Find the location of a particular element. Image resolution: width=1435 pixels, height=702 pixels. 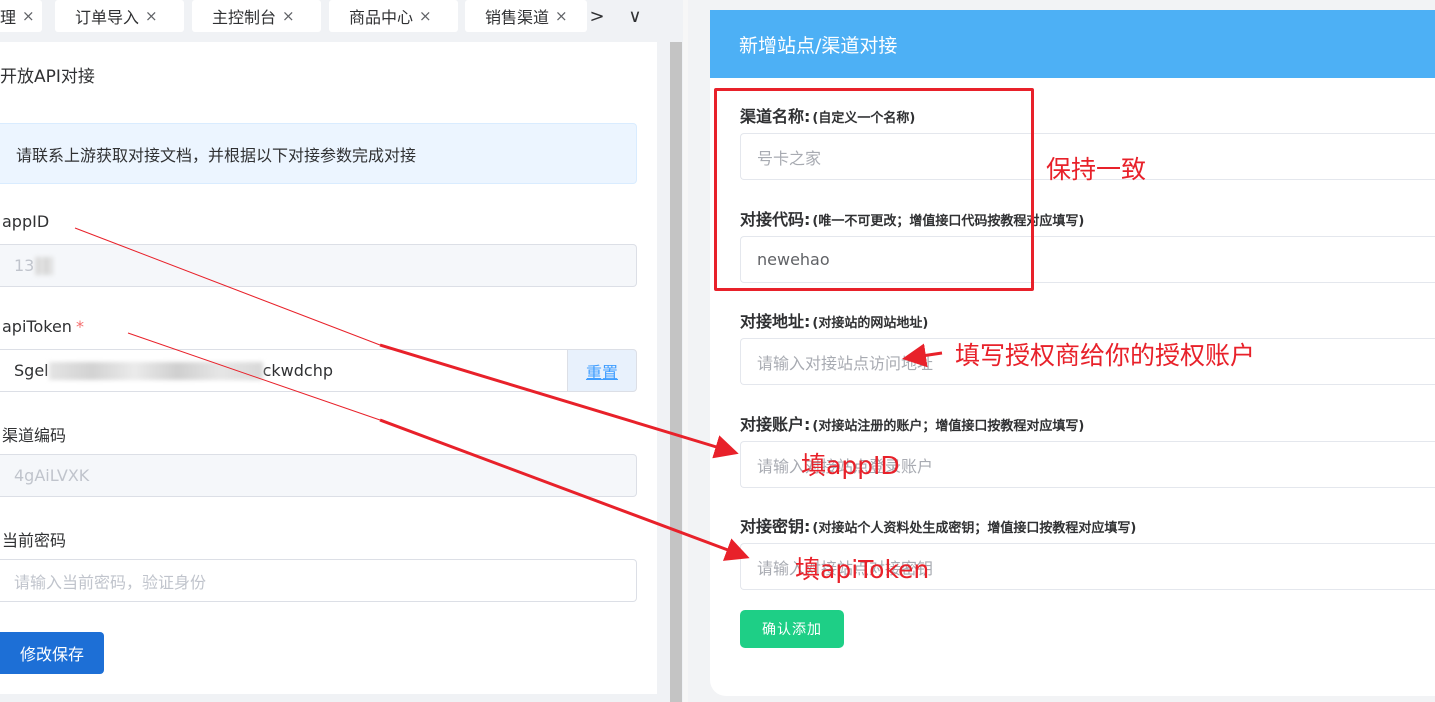

tab-product-center: 商品中心 × is located at coordinates (393, 16).